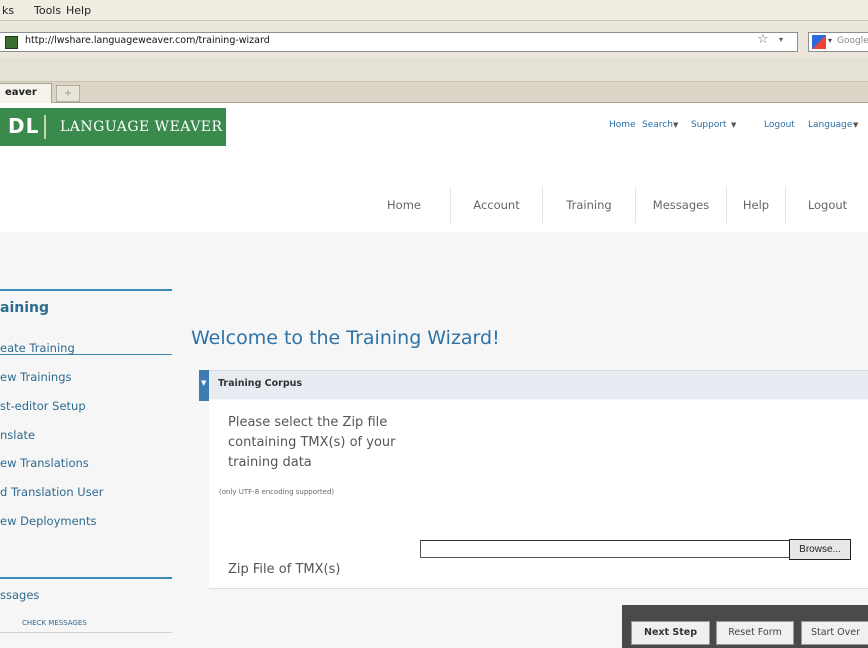  What do you see at coordinates (11, 42) in the screenshot?
I see `site-favicon-icon` at bounding box center [11, 42].